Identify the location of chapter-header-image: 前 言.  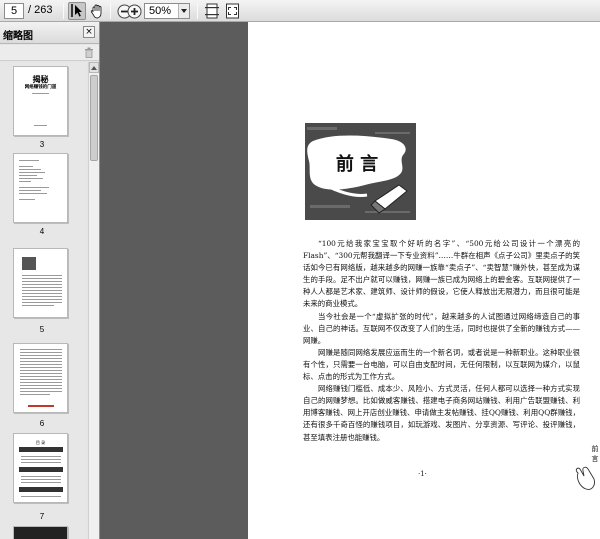
(360, 171).